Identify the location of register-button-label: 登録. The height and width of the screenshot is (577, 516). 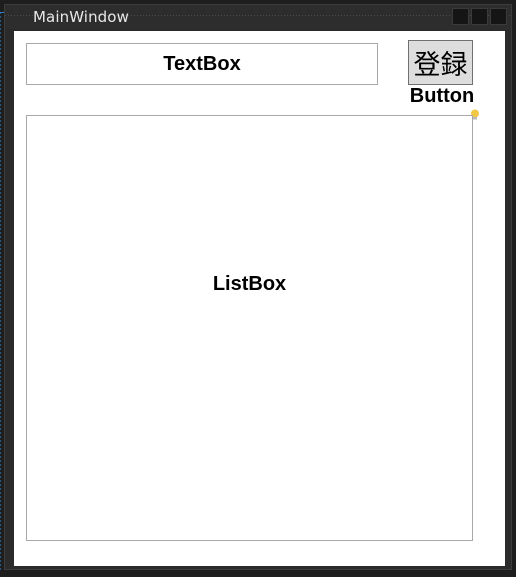
(440, 65).